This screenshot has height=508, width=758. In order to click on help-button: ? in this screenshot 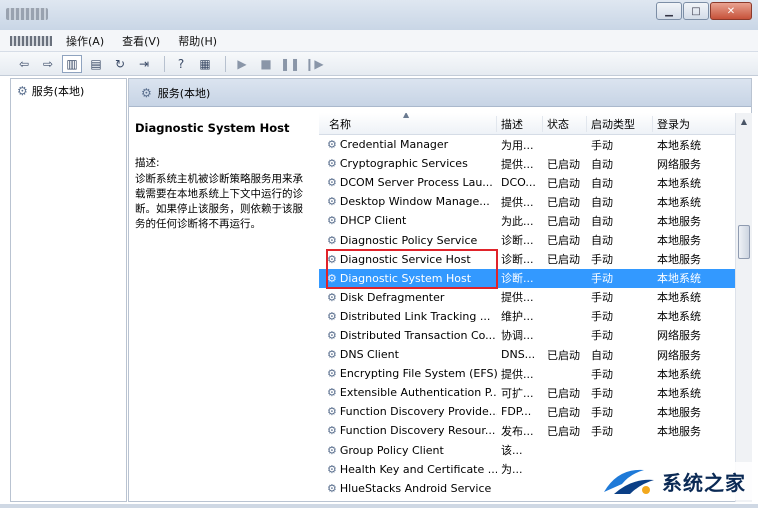, I will do `click(181, 64)`.